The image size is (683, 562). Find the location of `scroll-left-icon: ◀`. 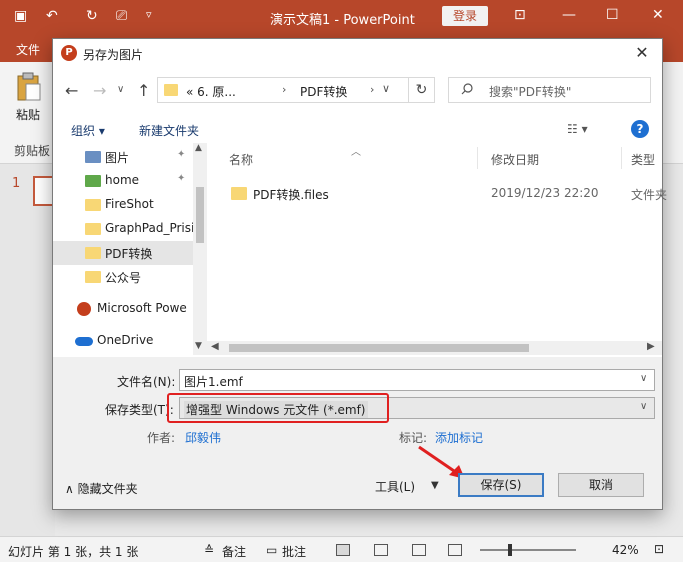

scroll-left-icon: ◀ is located at coordinates (215, 346).